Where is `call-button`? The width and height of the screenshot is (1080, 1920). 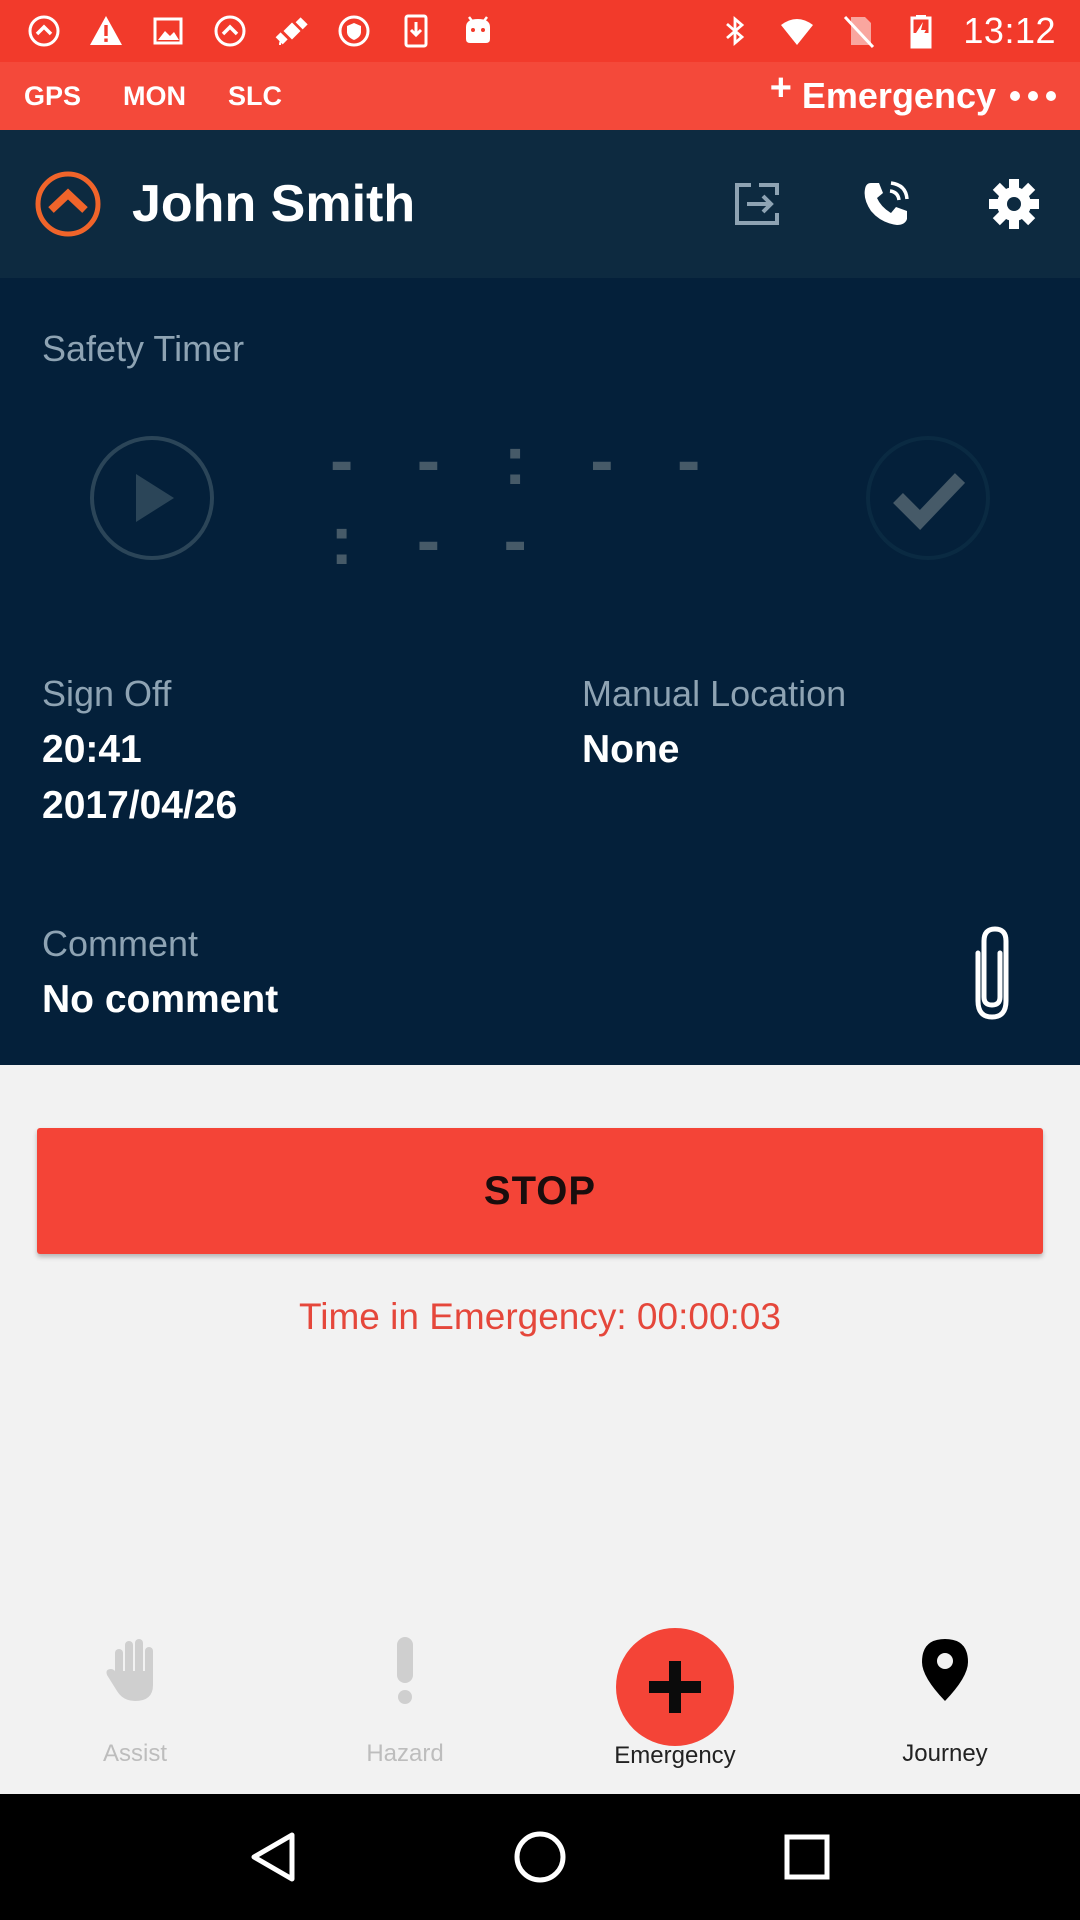 call-button is located at coordinates (886, 204).